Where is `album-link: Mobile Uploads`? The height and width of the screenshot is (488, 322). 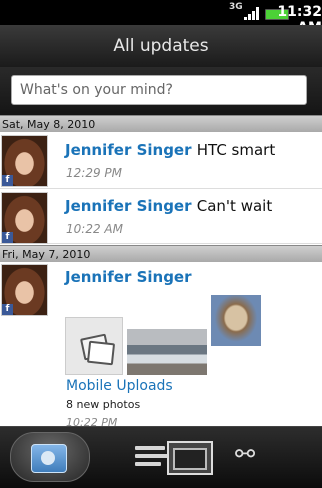
album-link: Mobile Uploads is located at coordinates (119, 386).